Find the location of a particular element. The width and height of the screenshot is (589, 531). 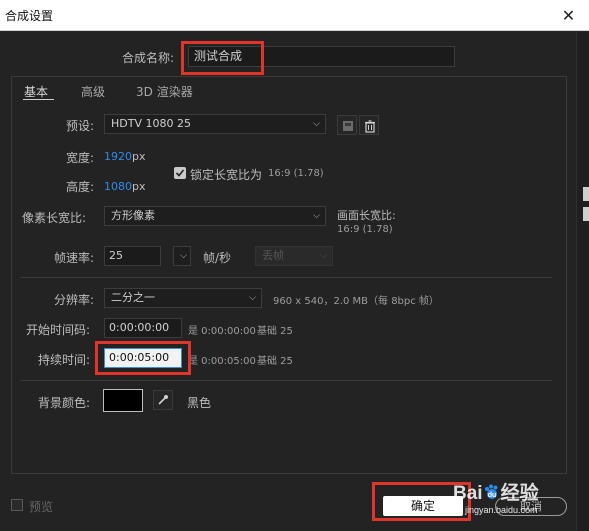

duration-label: 持续时间: is located at coordinates (64, 360).